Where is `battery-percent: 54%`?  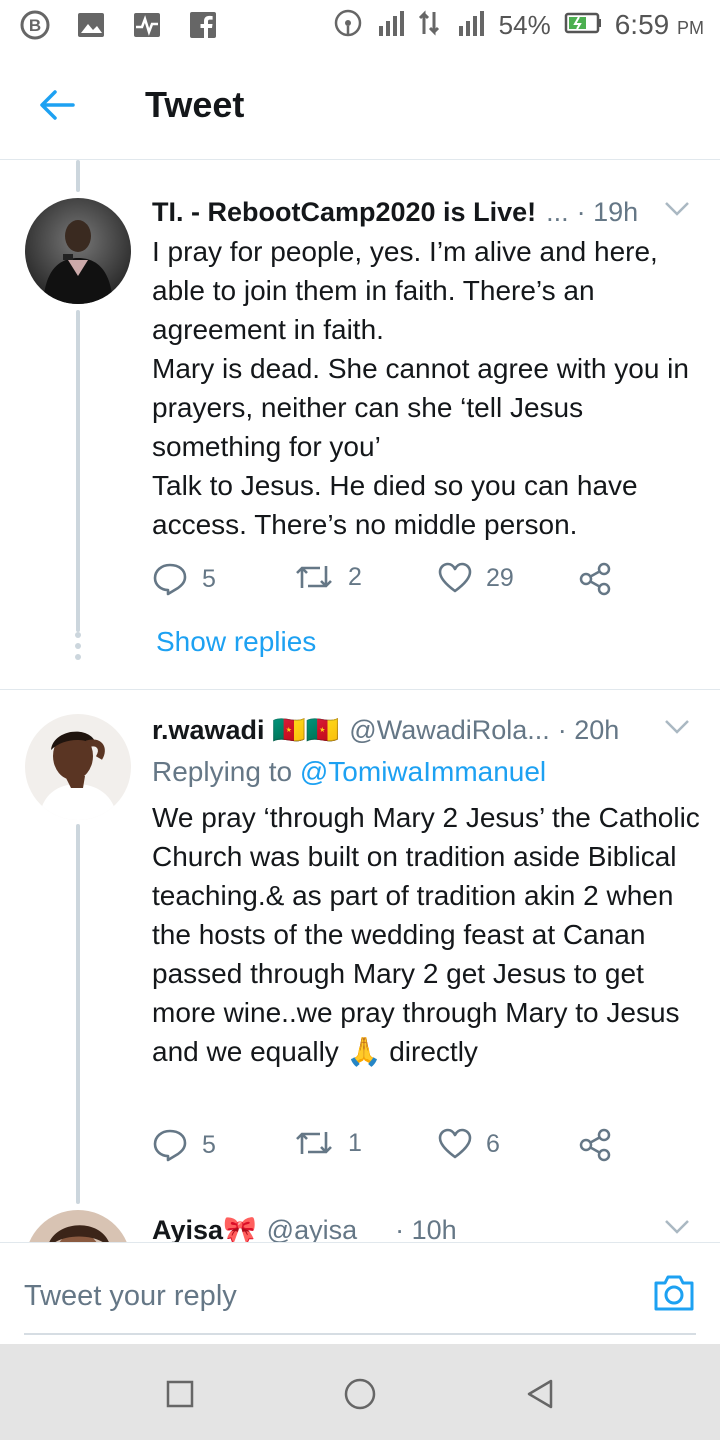
battery-percent: 54% is located at coordinates (524, 24).